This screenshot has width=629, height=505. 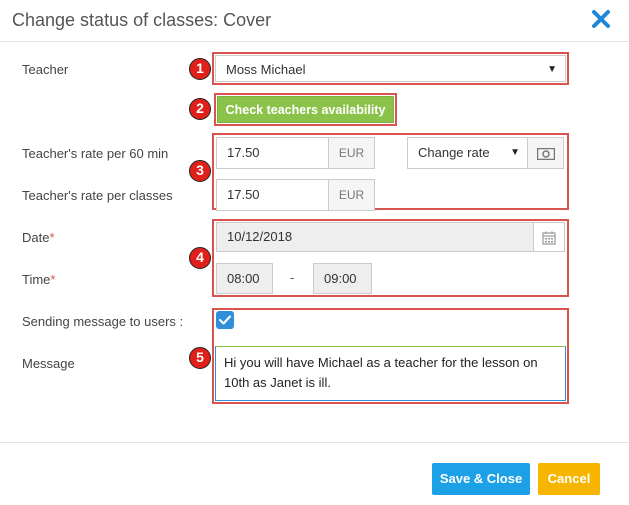 What do you see at coordinates (200, 109) in the screenshot?
I see `annotation-badge-2: 2` at bounding box center [200, 109].